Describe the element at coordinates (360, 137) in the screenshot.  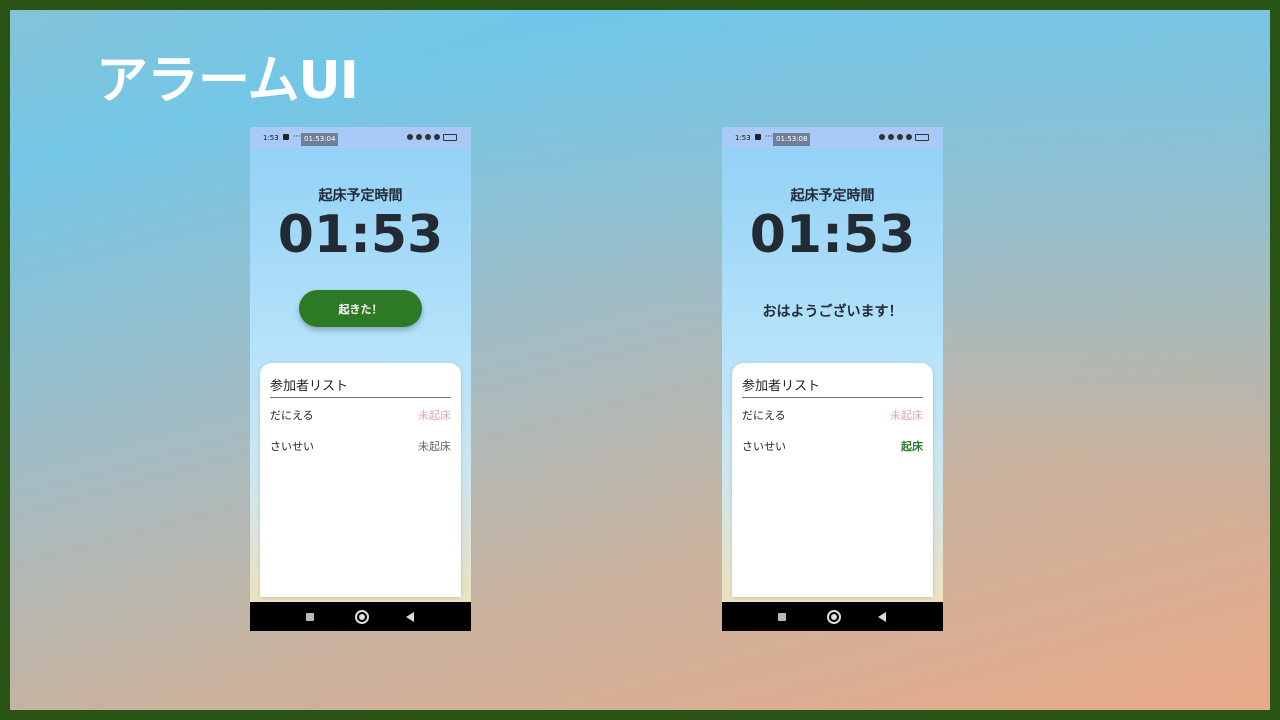
I see `status-bar: 1:53 ··· 01:53:04` at that location.